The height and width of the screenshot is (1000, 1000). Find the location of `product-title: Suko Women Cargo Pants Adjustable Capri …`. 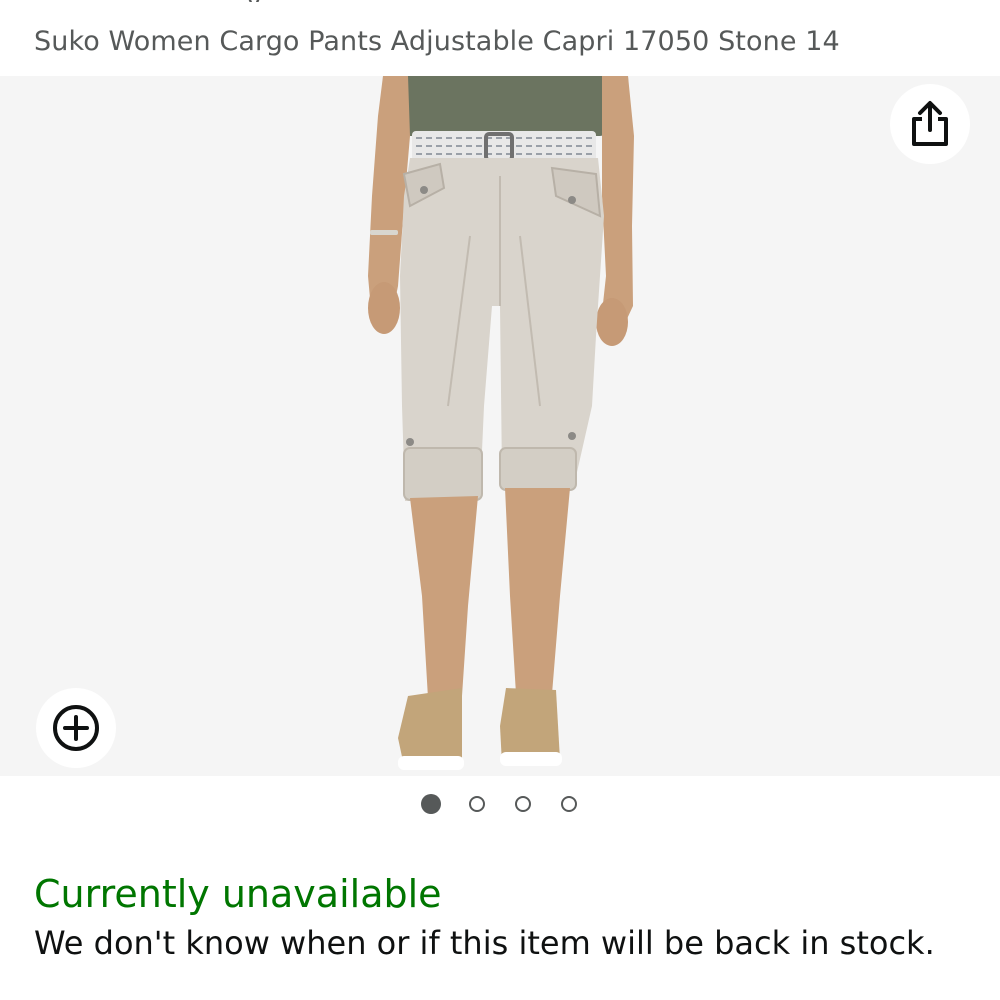

product-title: Suko Women Cargo Pants Adjustable Capri … is located at coordinates (437, 41).